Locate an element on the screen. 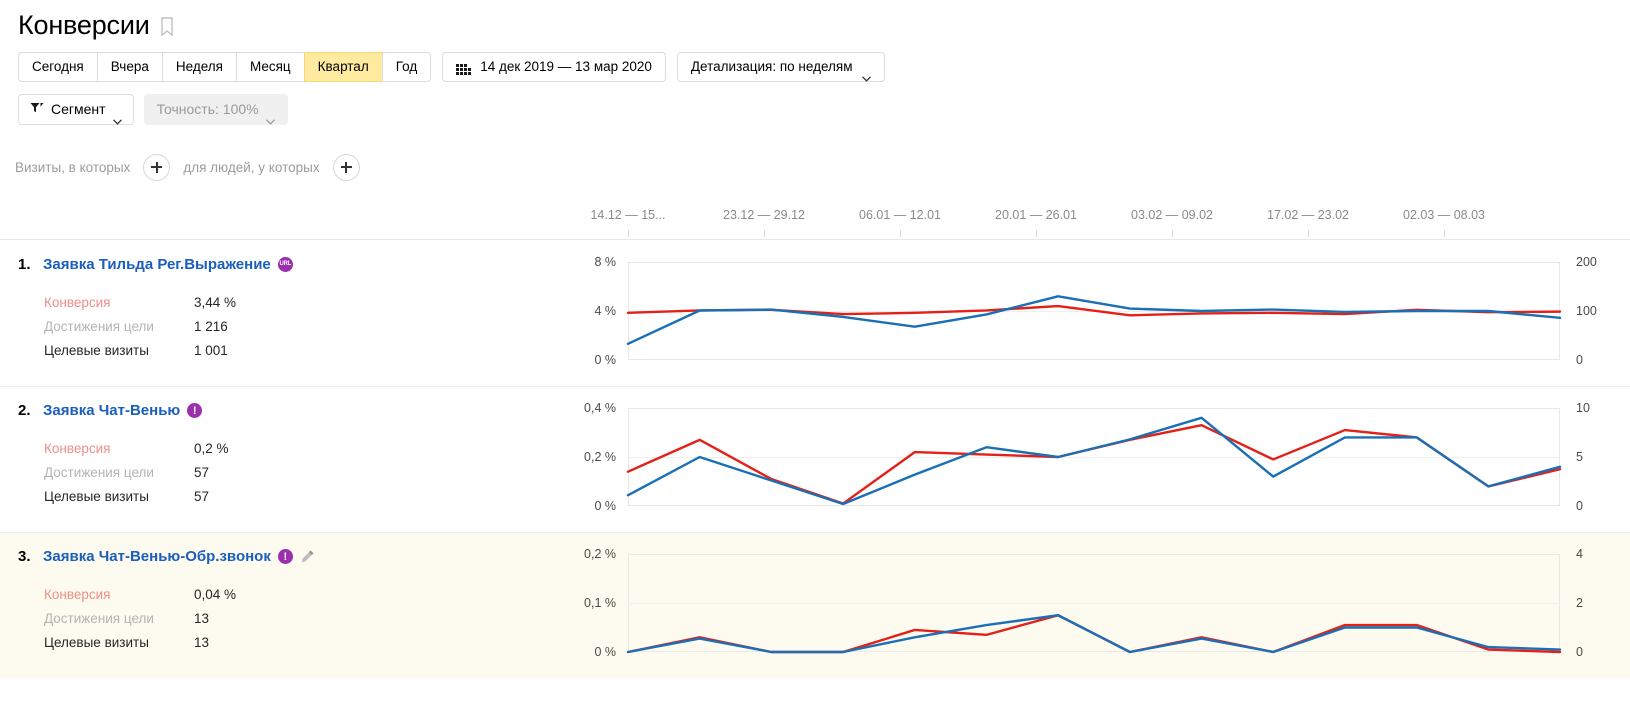 This screenshot has height=713, width=1630. axis-tick-label: 23.12 — 29.12 is located at coordinates (764, 215).